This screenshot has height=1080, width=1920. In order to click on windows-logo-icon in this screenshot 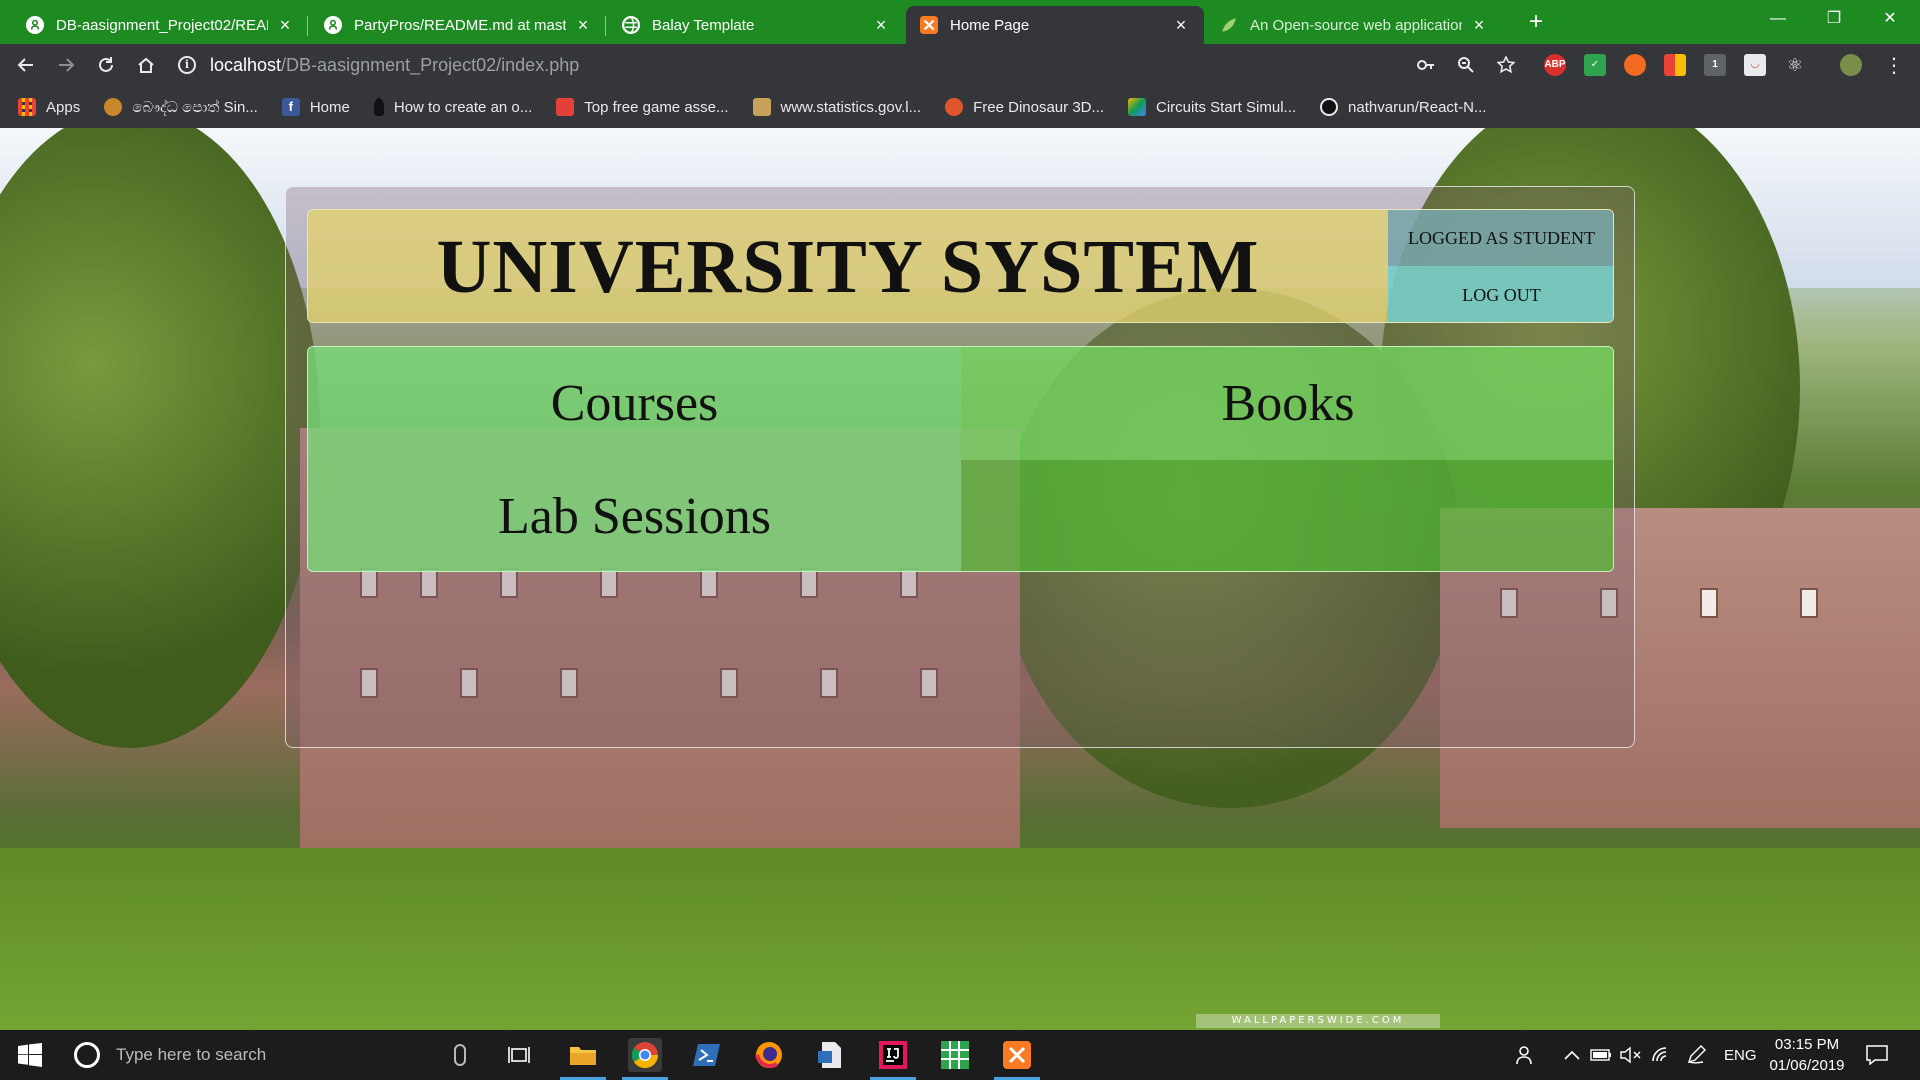, I will do `click(30, 1055)`.